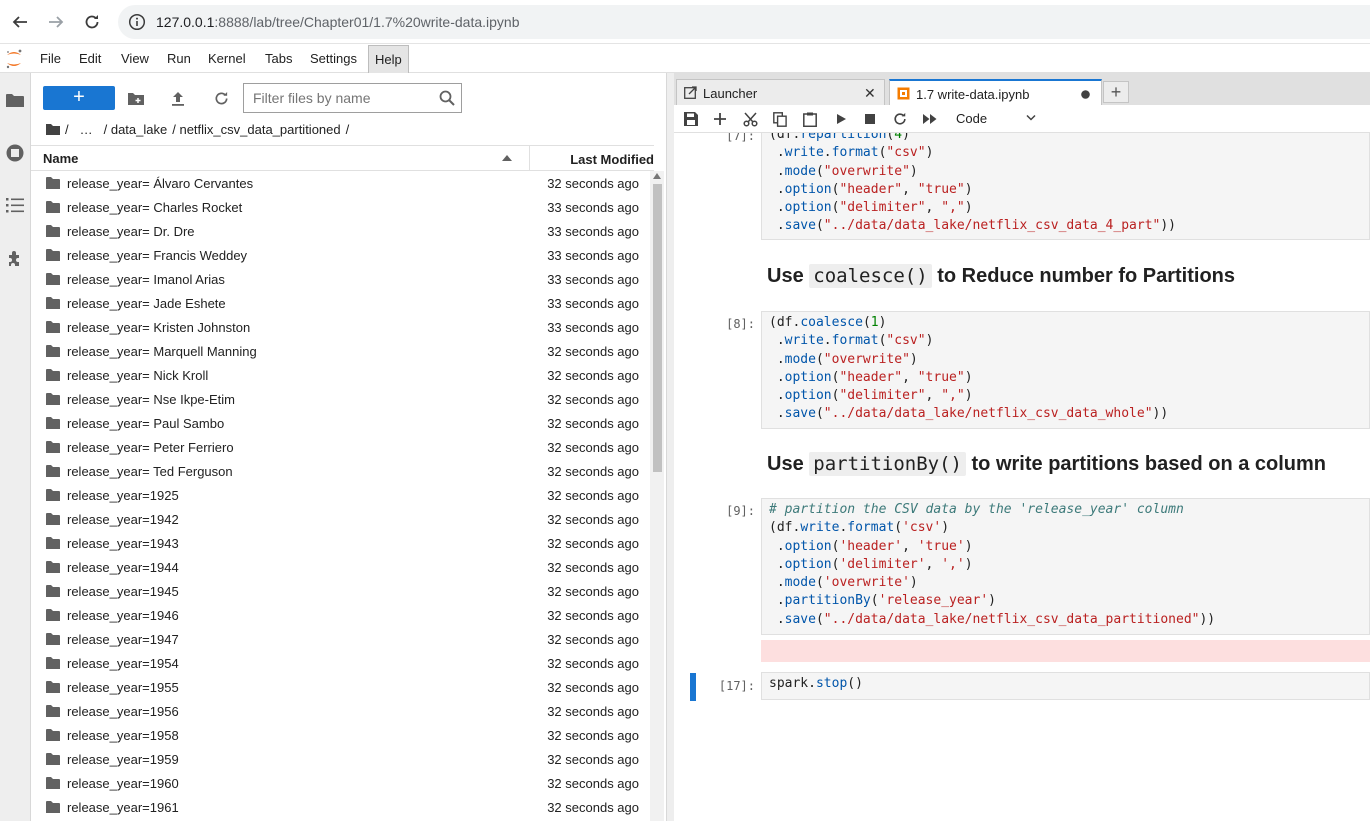 This screenshot has height=821, width=1370. I want to click on file-list-item: release_year=1925 32 seconds ago, so click(341, 495).